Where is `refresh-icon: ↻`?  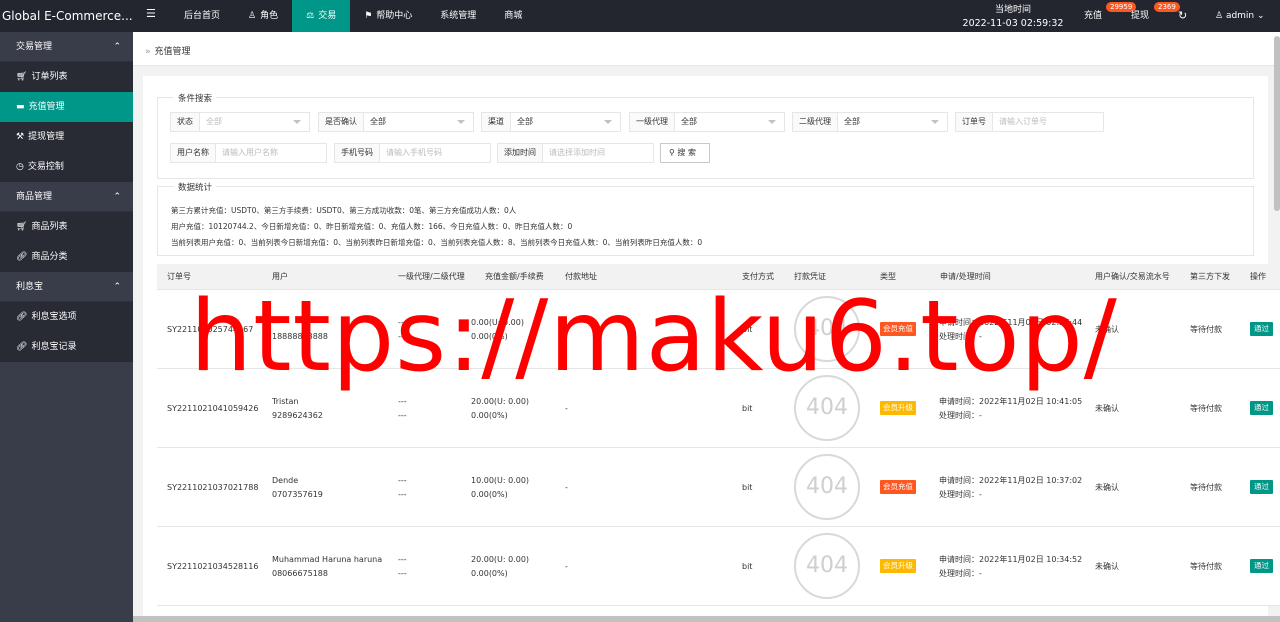
refresh-icon: ↻ is located at coordinates (1182, 16).